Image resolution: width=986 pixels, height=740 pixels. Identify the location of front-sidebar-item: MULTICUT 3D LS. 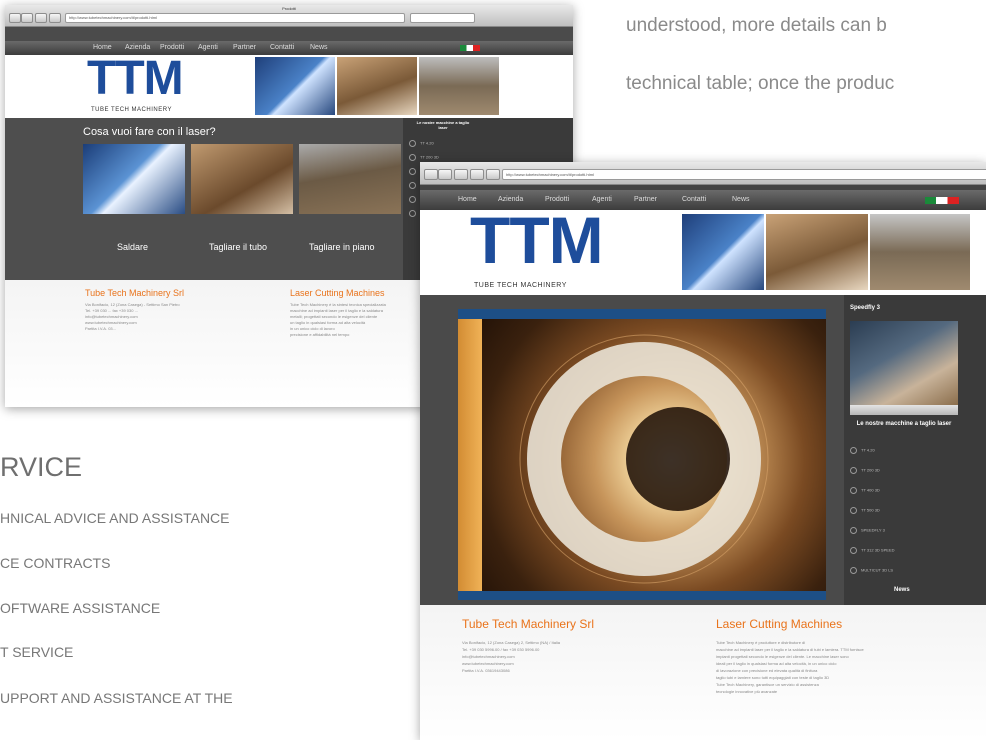
(871, 570).